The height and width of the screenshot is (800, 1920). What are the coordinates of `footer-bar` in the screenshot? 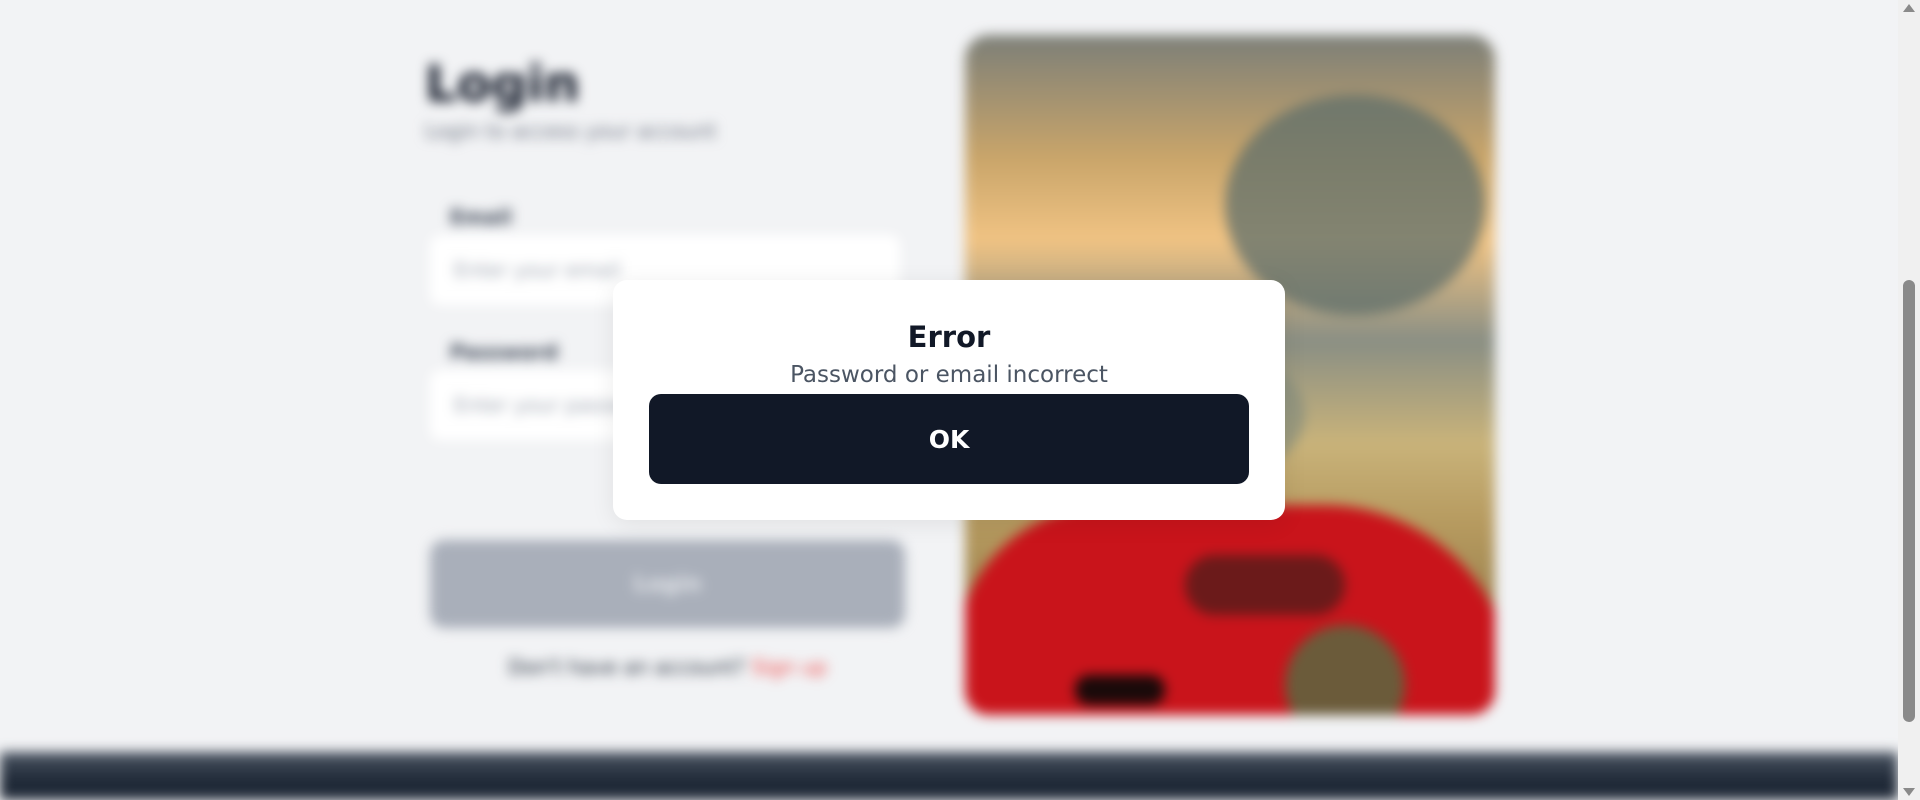 It's located at (949, 776).